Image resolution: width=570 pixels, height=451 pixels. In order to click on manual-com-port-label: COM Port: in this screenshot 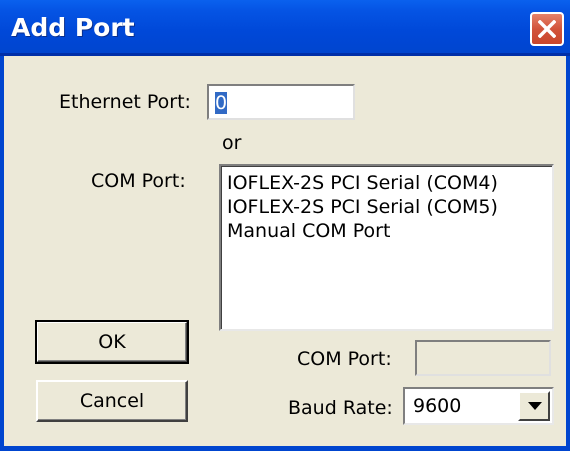, I will do `click(344, 359)`.